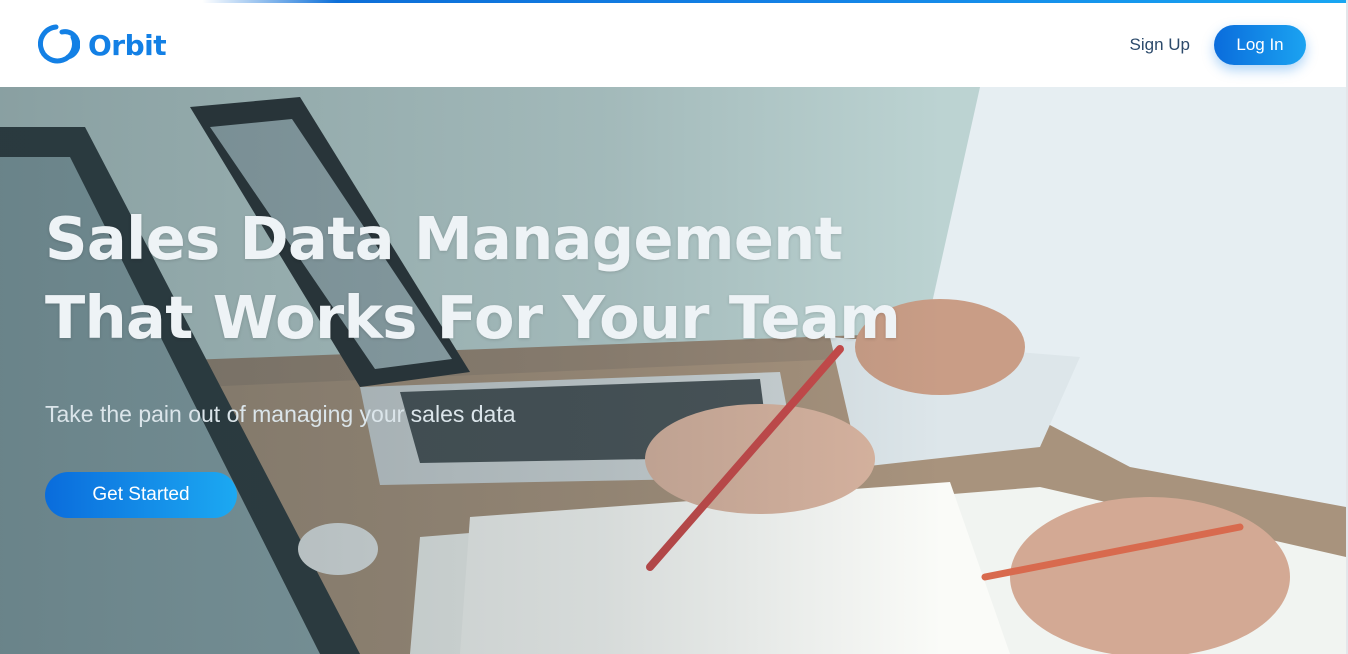  I want to click on site-header: Orbit Sign Up Log In, so click(673, 45).